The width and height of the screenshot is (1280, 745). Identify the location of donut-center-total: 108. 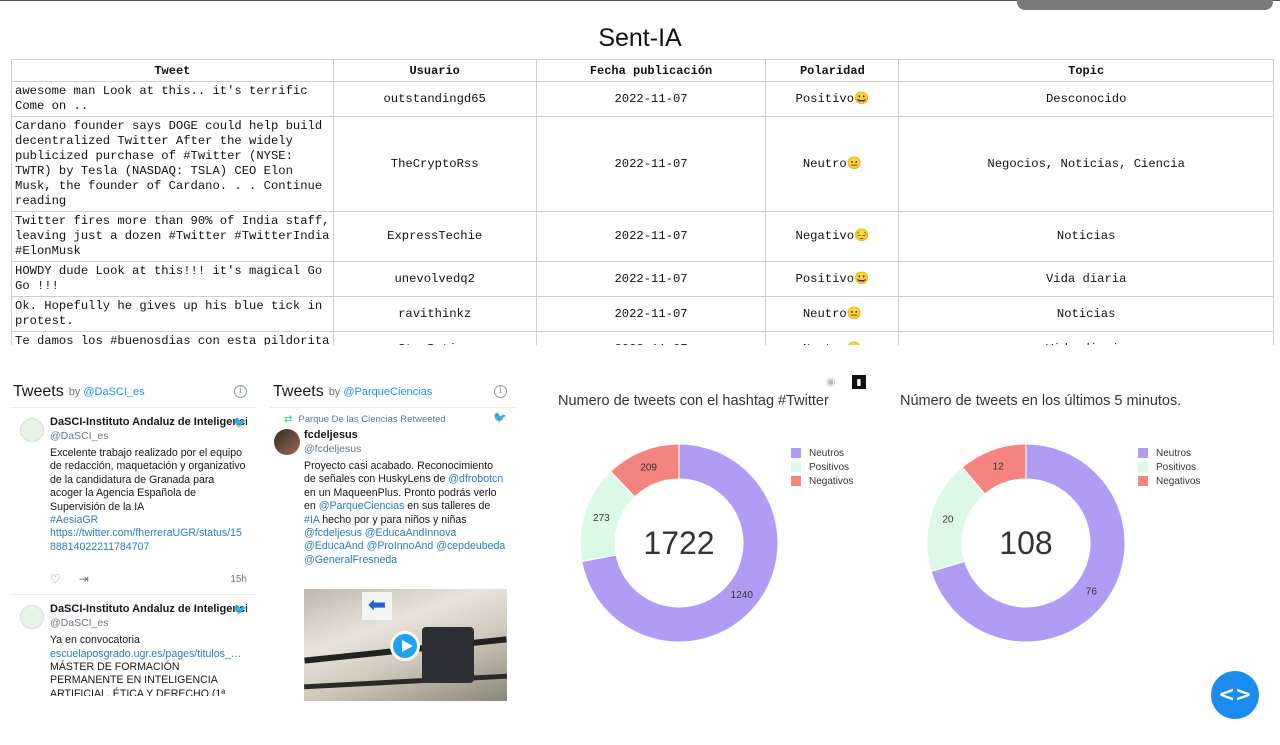
(1025, 543).